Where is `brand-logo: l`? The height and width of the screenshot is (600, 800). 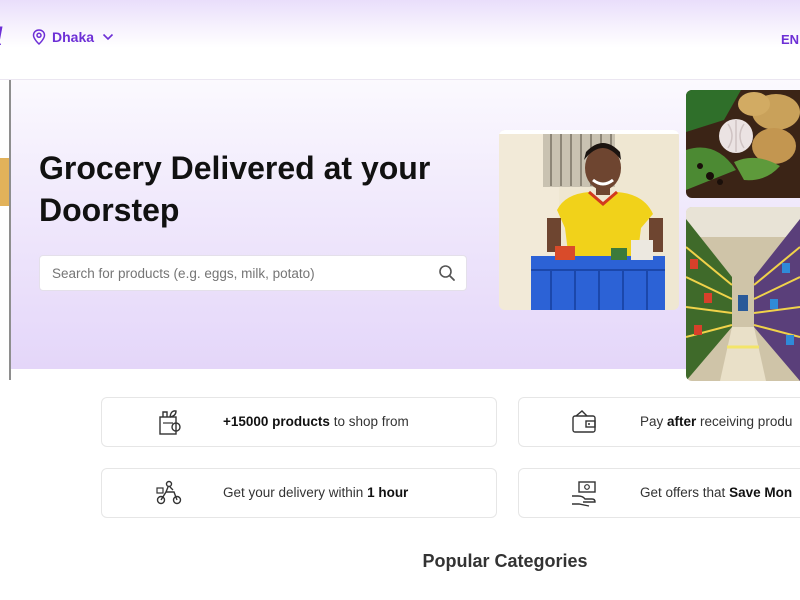 brand-logo: l is located at coordinates (1, 36).